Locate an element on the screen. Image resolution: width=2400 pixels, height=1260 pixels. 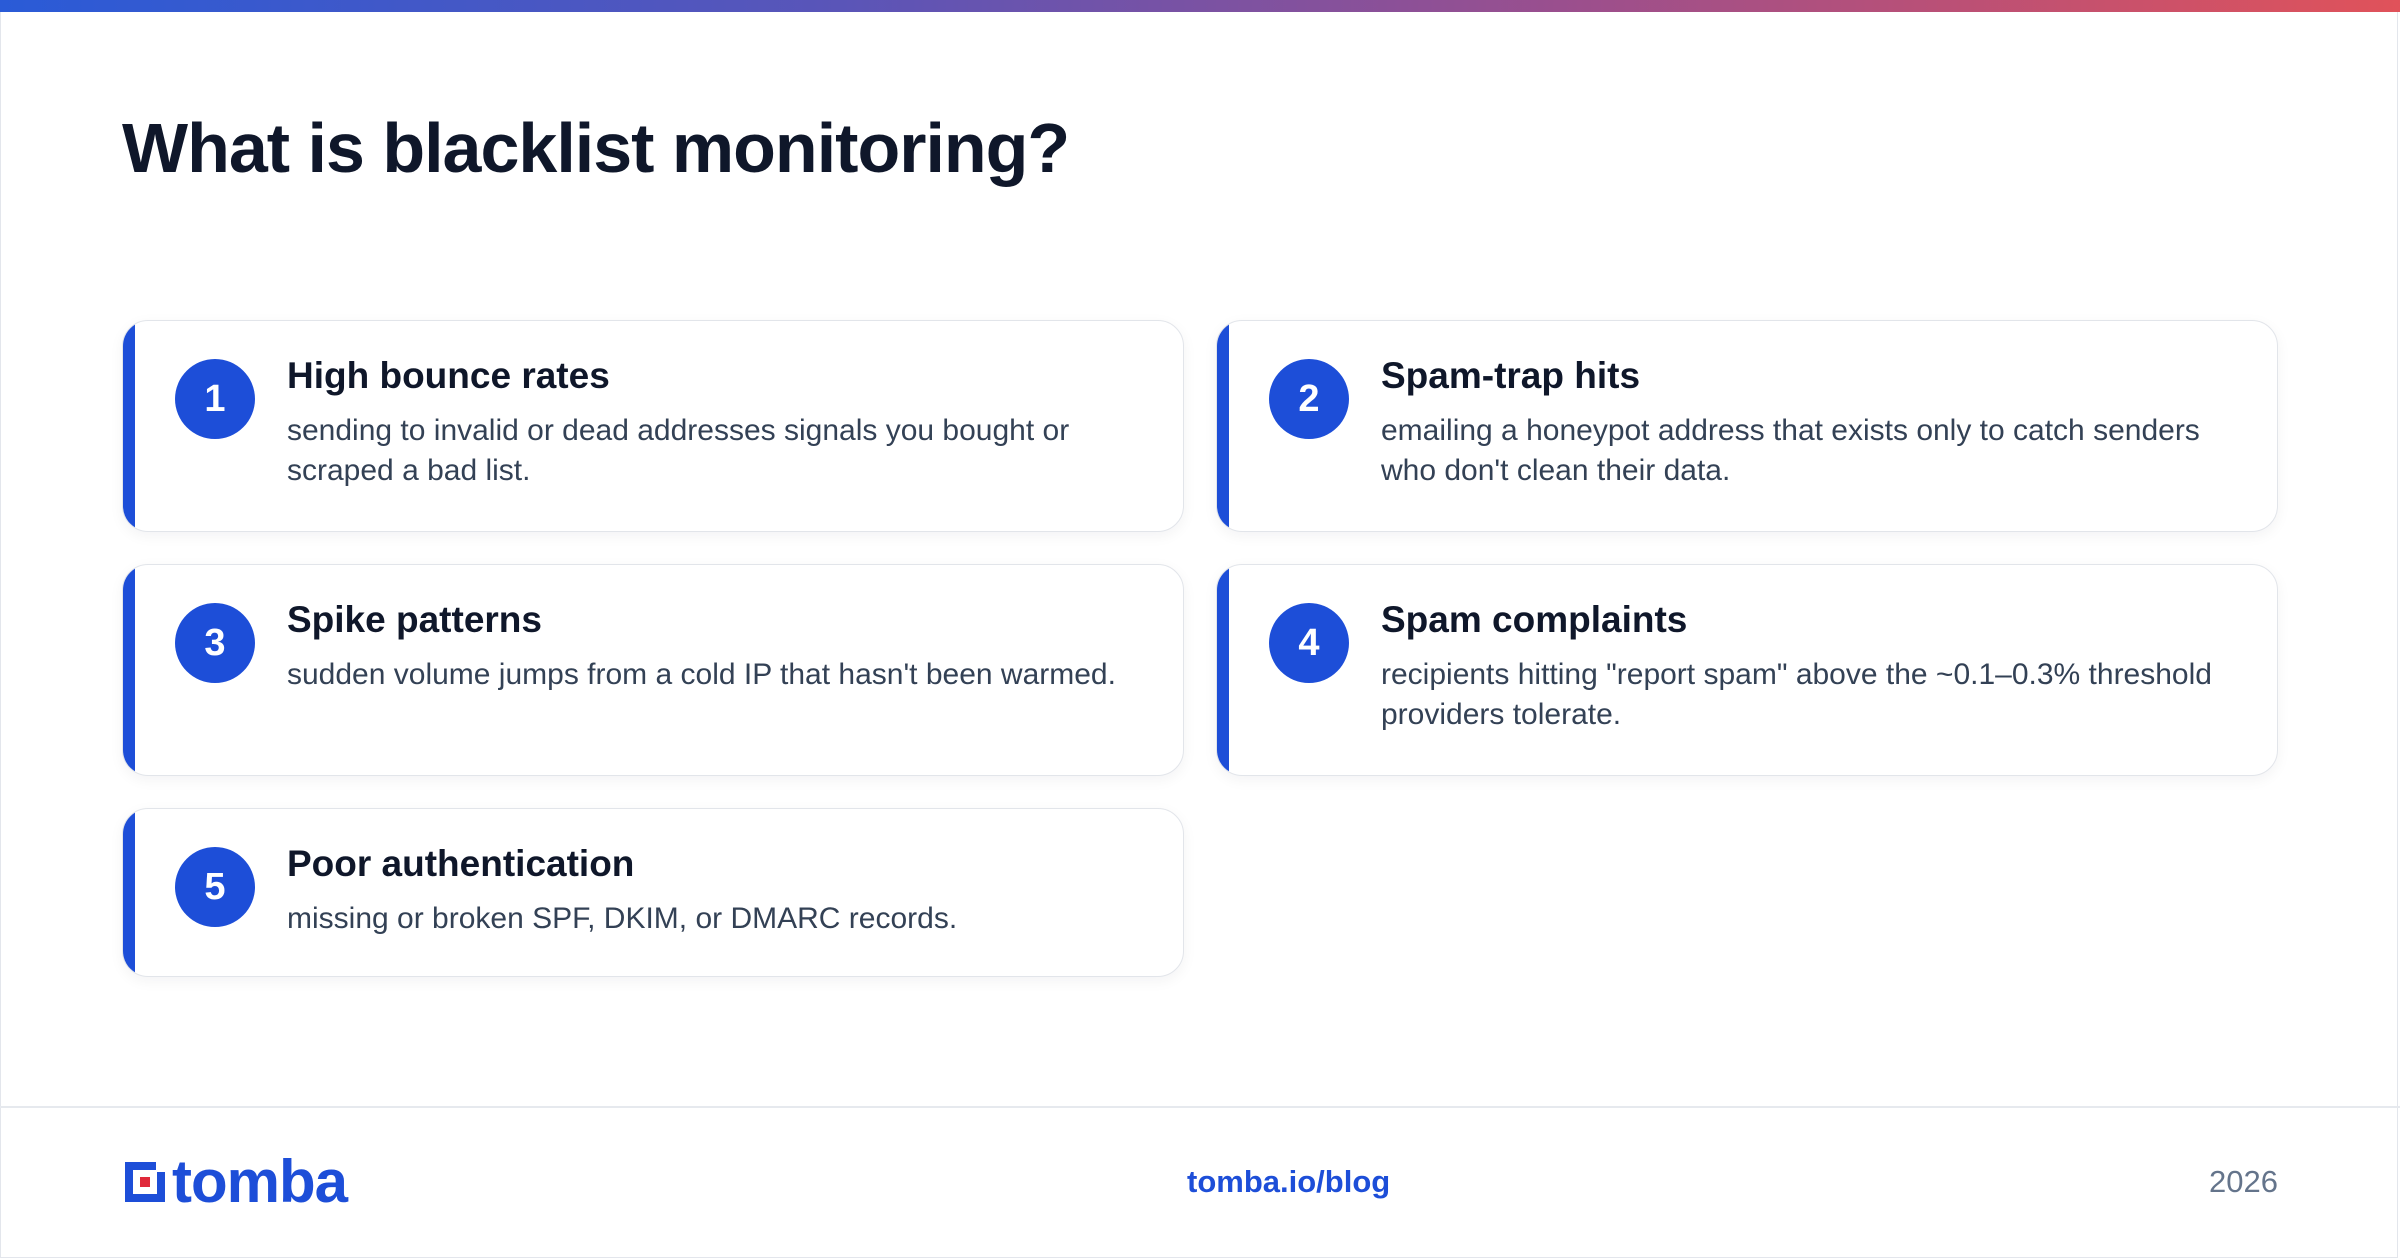
number-badge: 1 is located at coordinates (215, 399).